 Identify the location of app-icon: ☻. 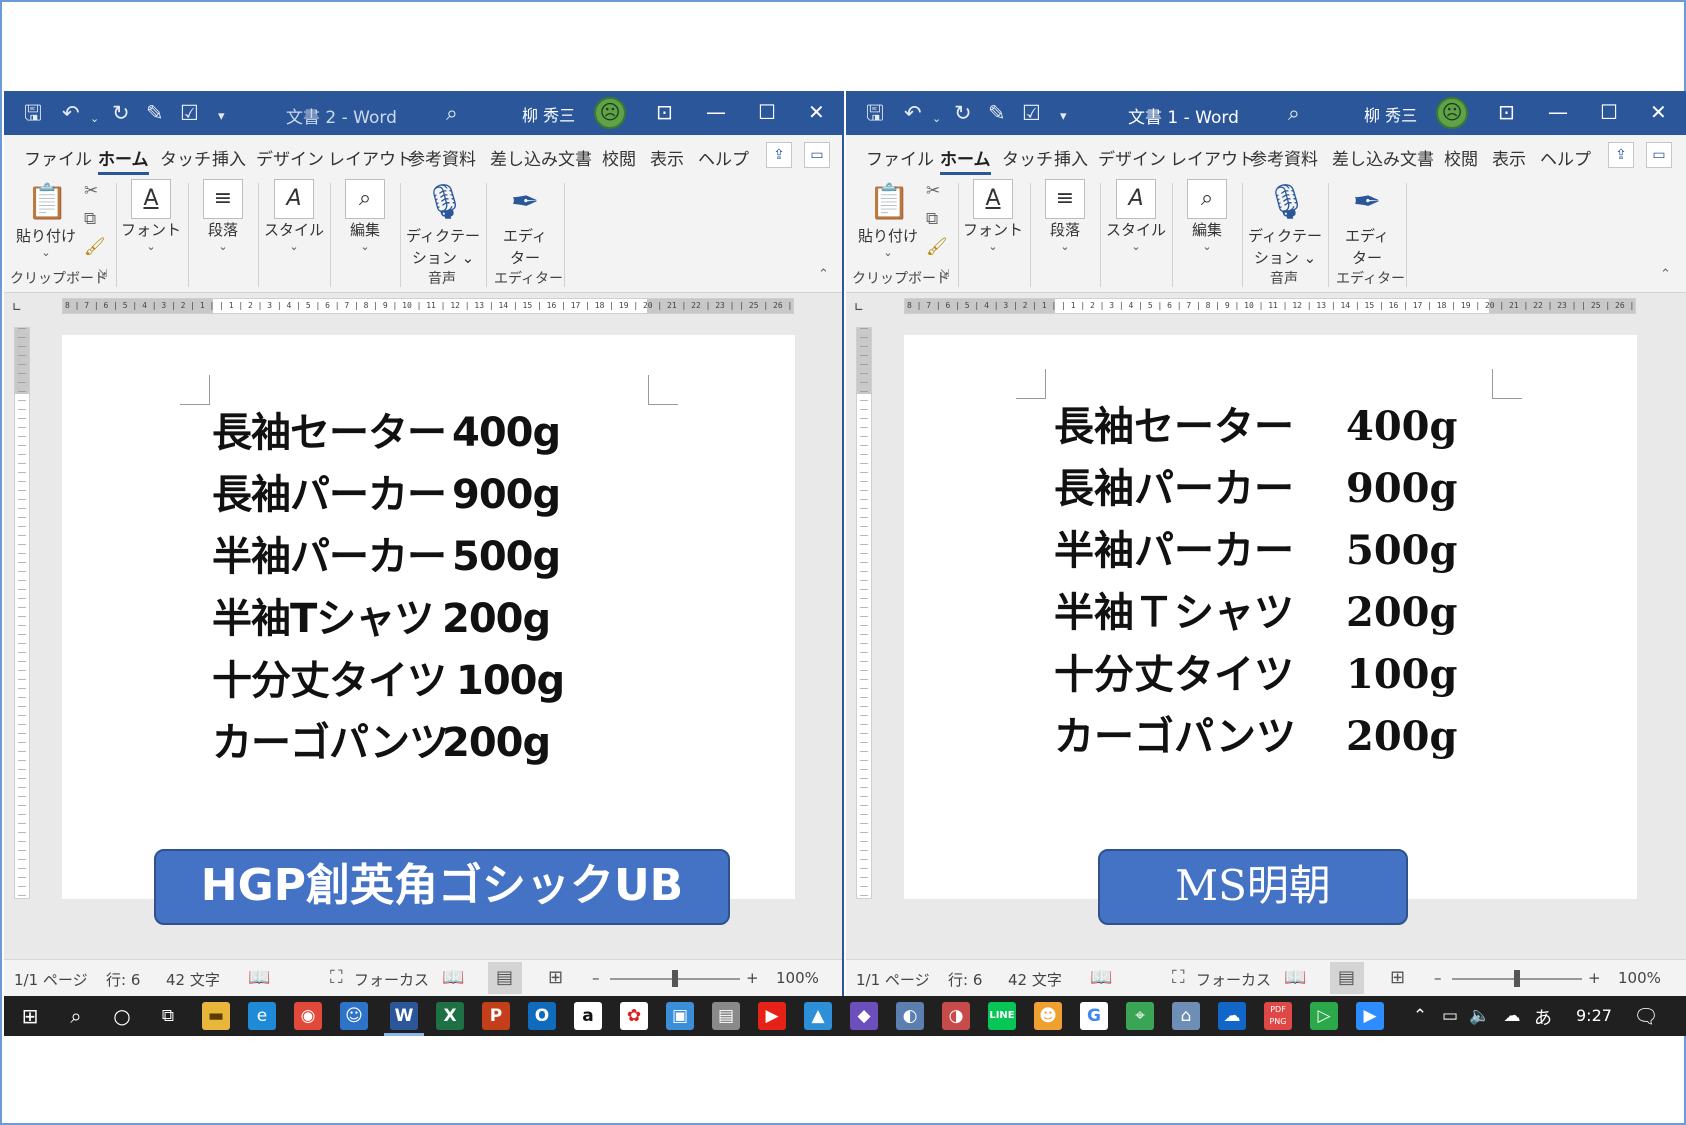
(1048, 1016).